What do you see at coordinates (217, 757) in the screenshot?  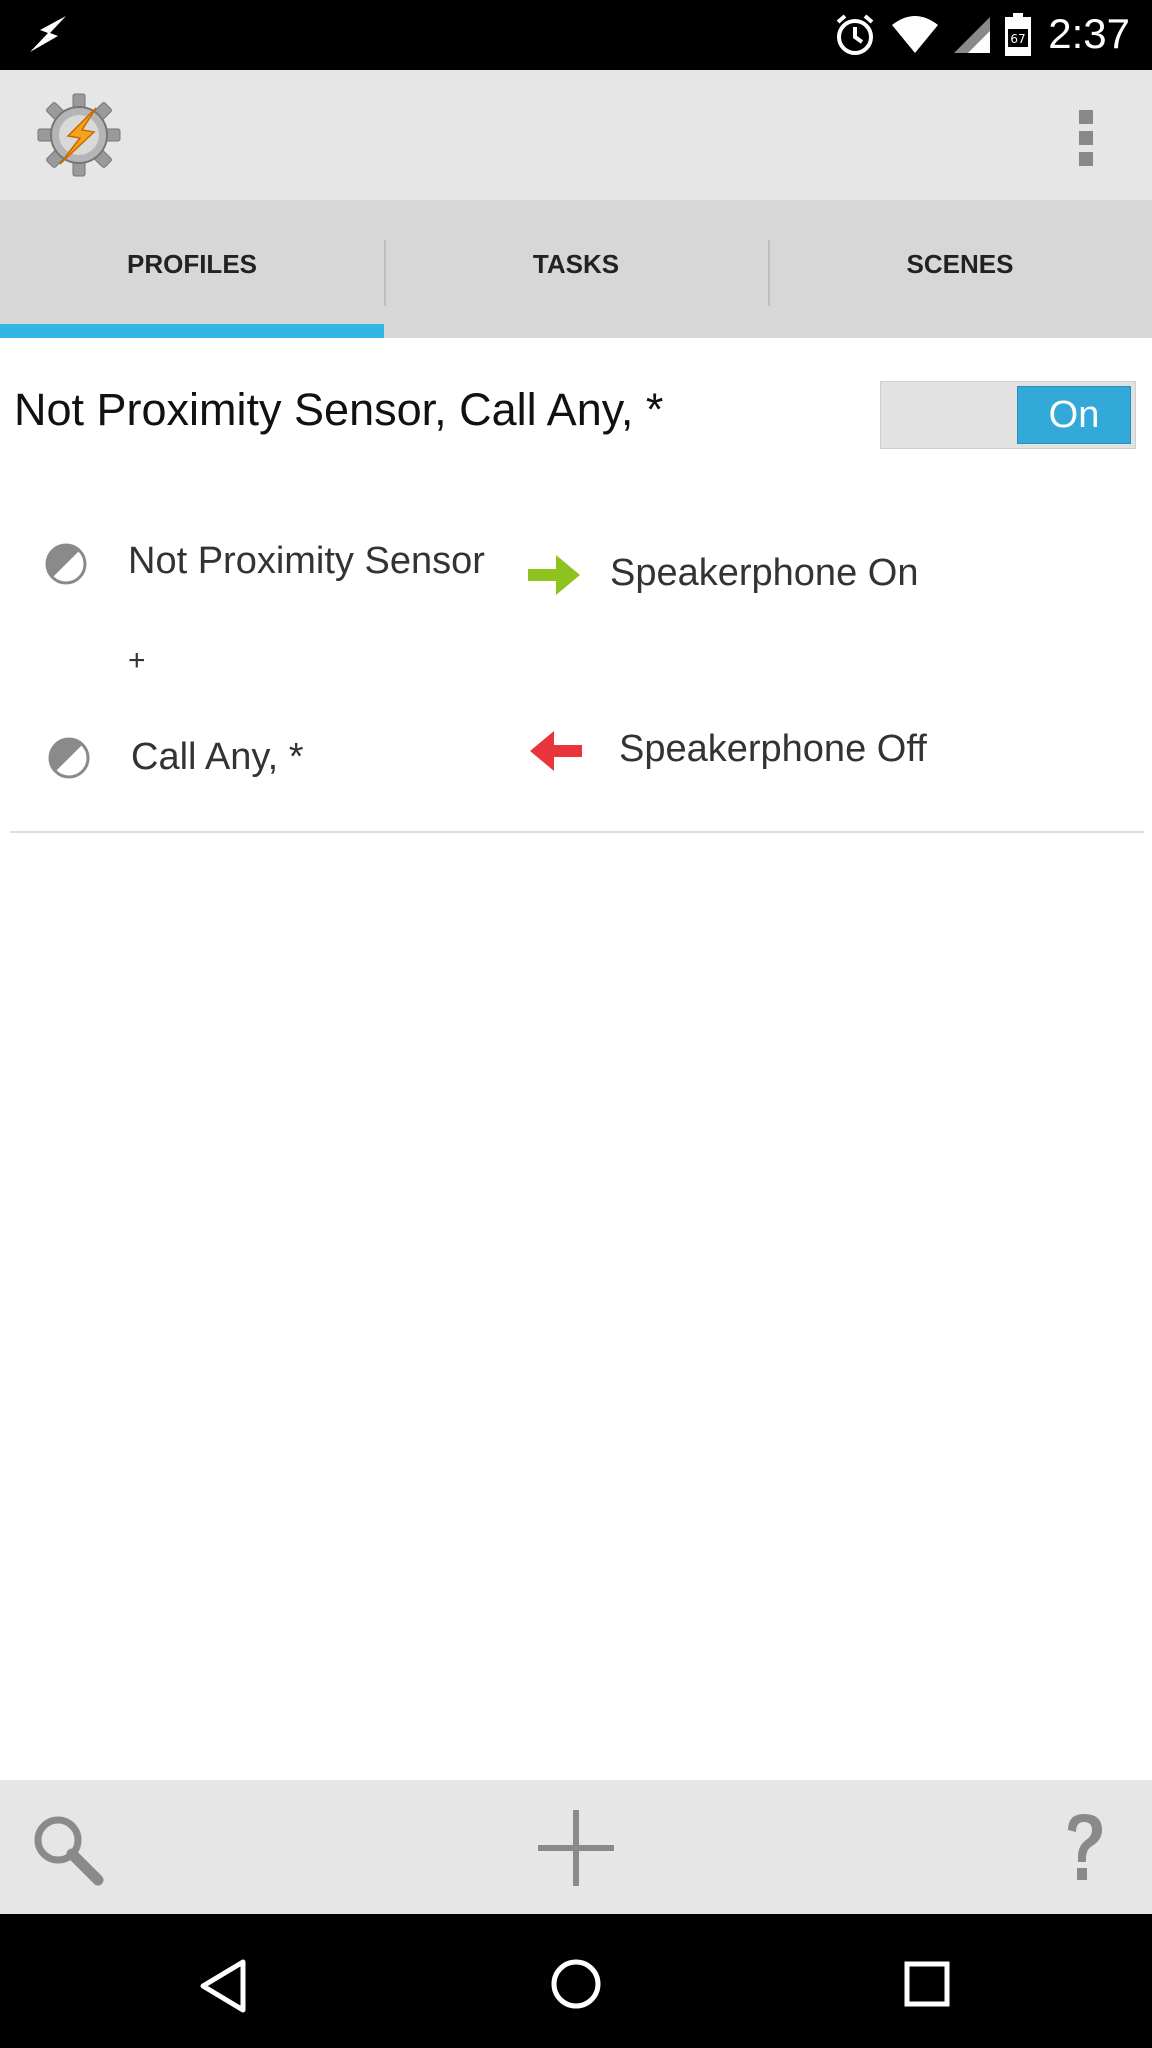 I see `context-label: Call Any, *` at bounding box center [217, 757].